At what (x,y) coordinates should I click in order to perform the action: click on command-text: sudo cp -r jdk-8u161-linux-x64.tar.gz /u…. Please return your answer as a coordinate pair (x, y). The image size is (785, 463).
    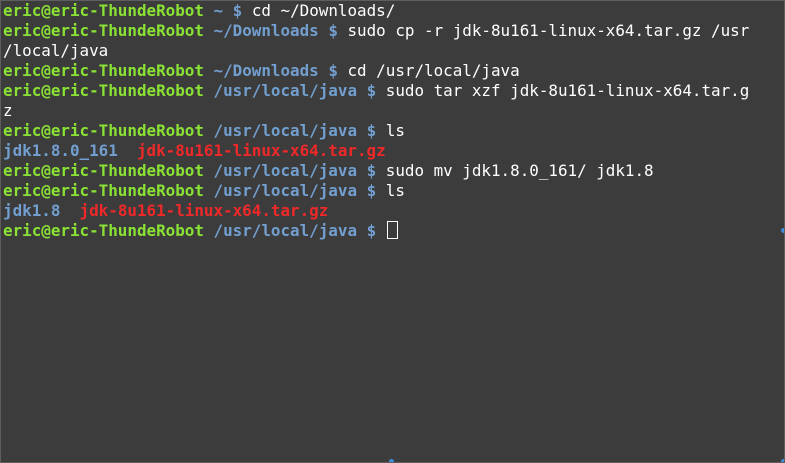
    Looking at the image, I should click on (548, 30).